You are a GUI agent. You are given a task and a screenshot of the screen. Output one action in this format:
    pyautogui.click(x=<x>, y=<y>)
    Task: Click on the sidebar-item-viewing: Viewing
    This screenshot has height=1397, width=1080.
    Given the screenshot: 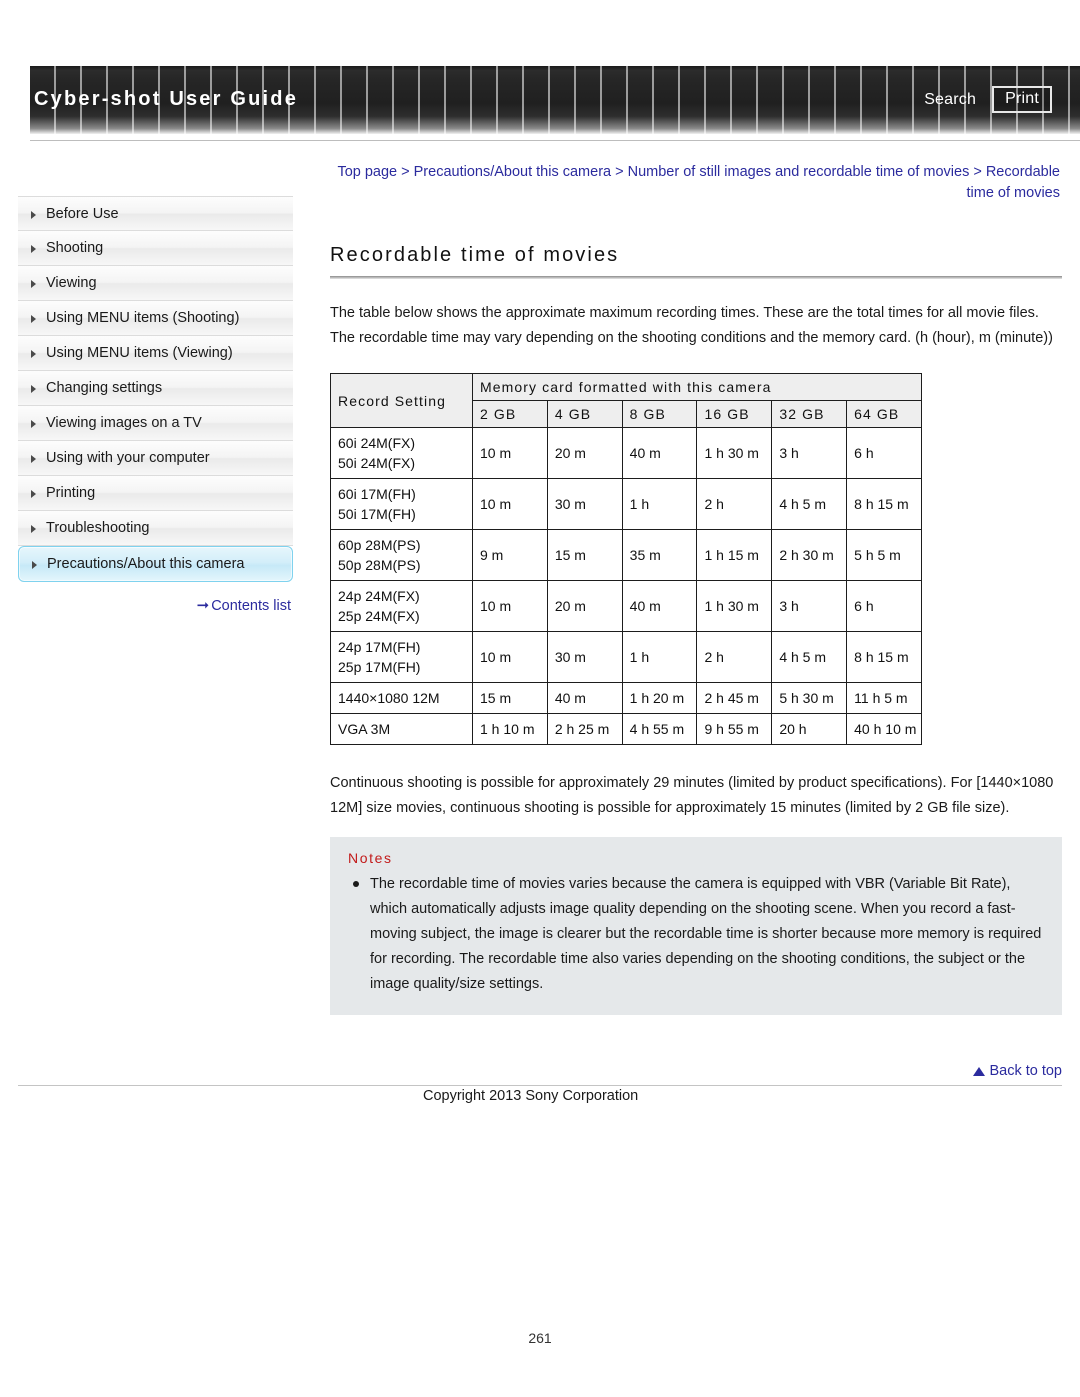 What is the action you would take?
    pyautogui.click(x=155, y=283)
    